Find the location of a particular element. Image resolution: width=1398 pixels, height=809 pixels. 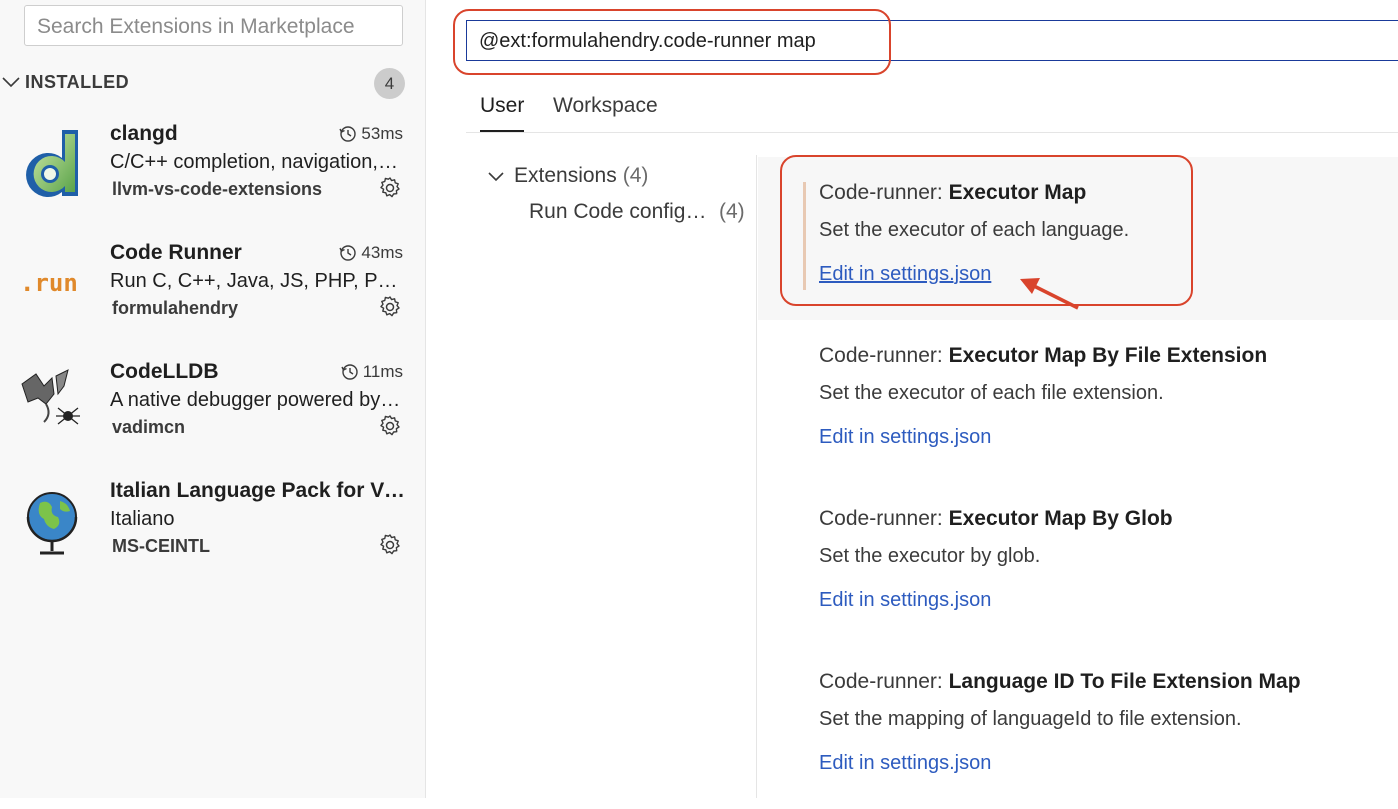

settings-scope-tabs: User Workspace is located at coordinates (932, 109).